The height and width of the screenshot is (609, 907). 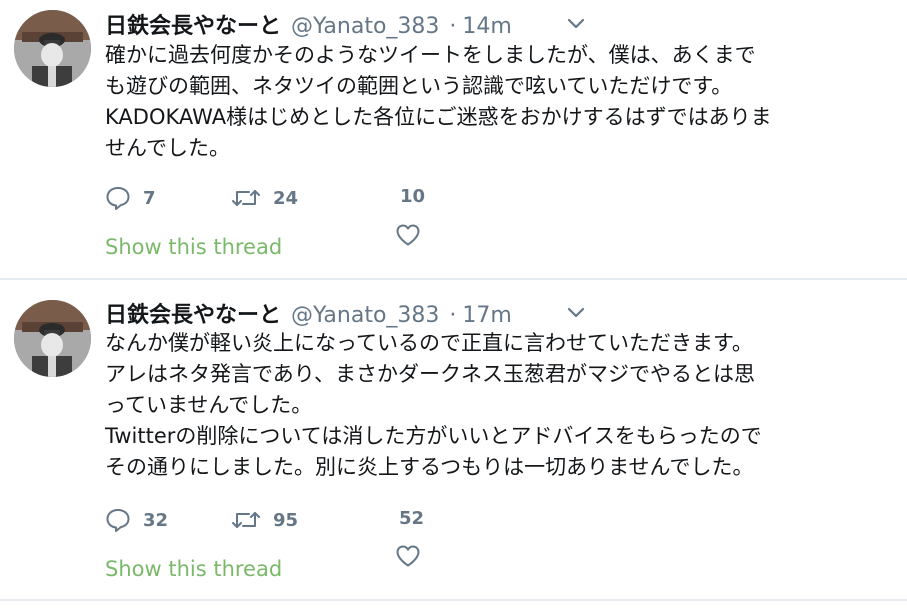 I want to click on tweet-text-line: 確かに過去何度かそのようなツイートをしましたが、僕は、あくまで, so click(x=430, y=55).